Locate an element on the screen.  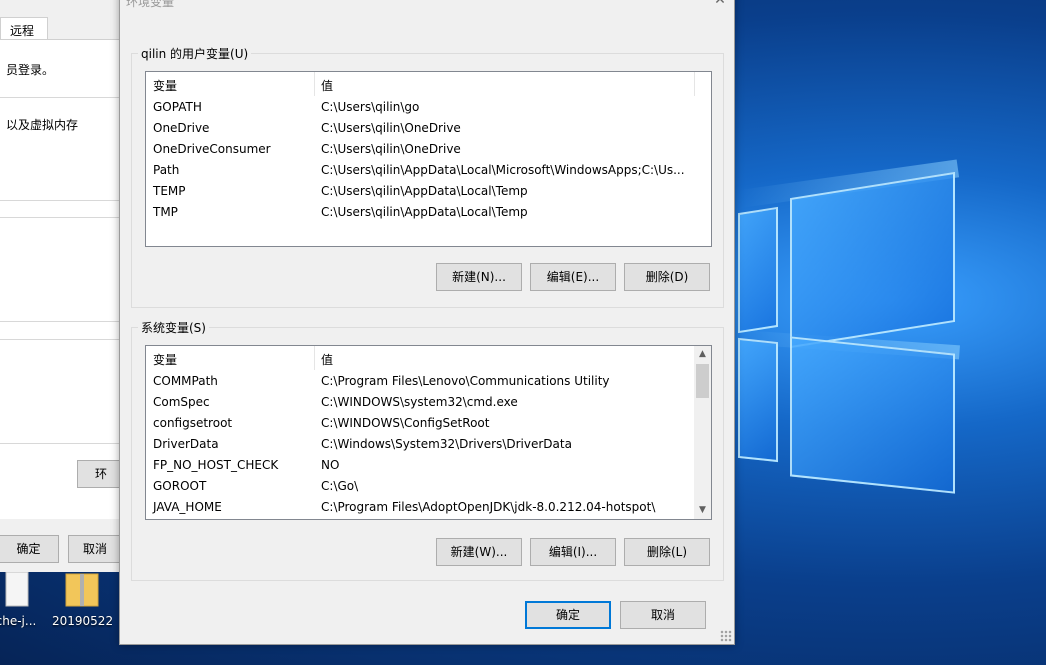
variable-name: OneDriveConsumer is located at coordinates (212, 149).